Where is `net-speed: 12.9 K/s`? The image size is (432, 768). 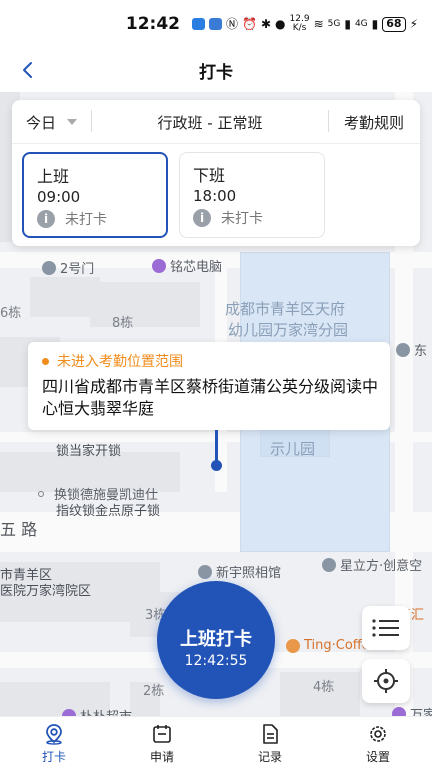 net-speed: 12.9 K/s is located at coordinates (299, 23).